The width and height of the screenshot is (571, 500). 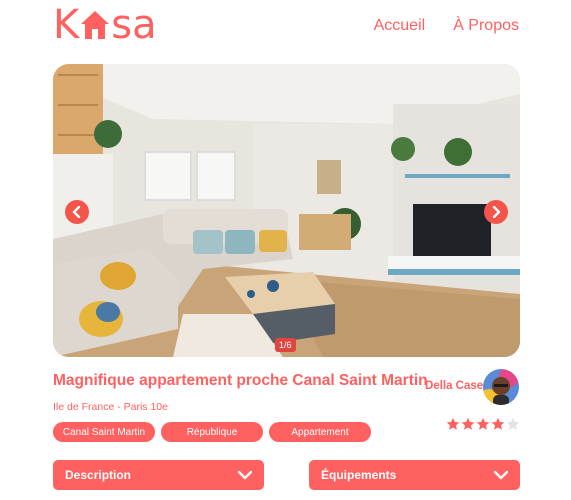 I want to click on host-avatar-image, so click(x=501, y=387).